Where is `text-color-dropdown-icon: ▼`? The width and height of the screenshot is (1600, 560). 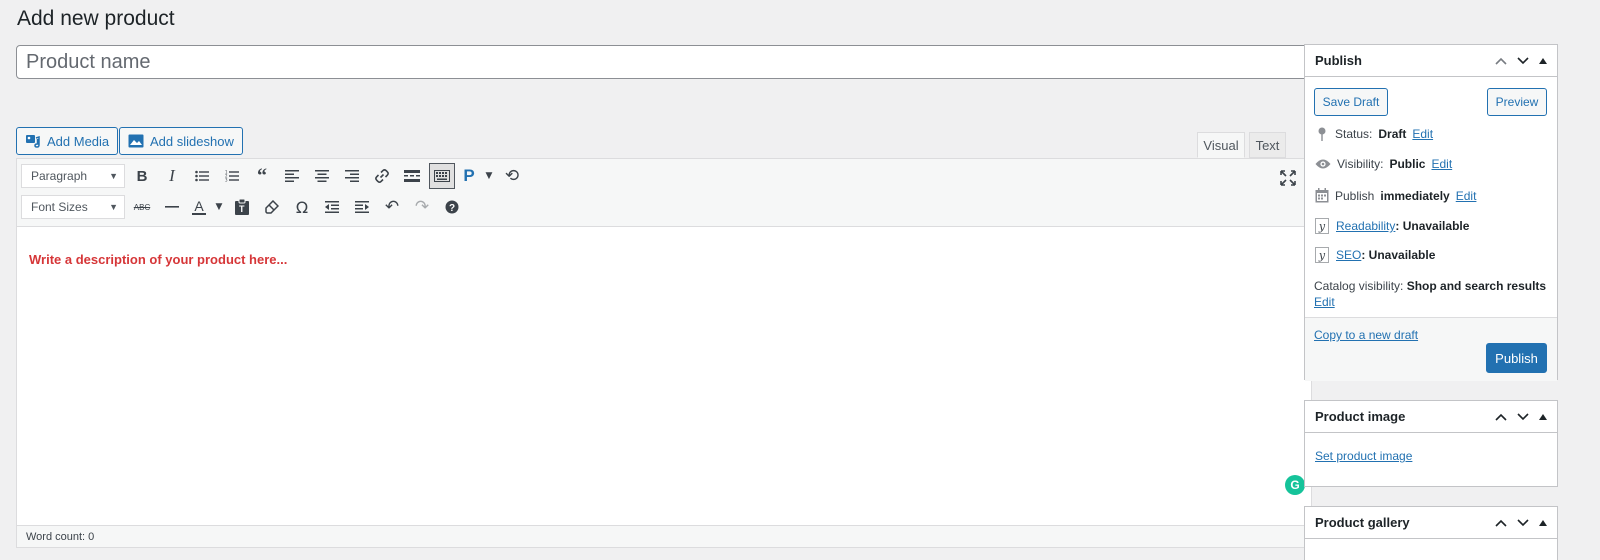 text-color-dropdown-icon: ▼ is located at coordinates (219, 207).